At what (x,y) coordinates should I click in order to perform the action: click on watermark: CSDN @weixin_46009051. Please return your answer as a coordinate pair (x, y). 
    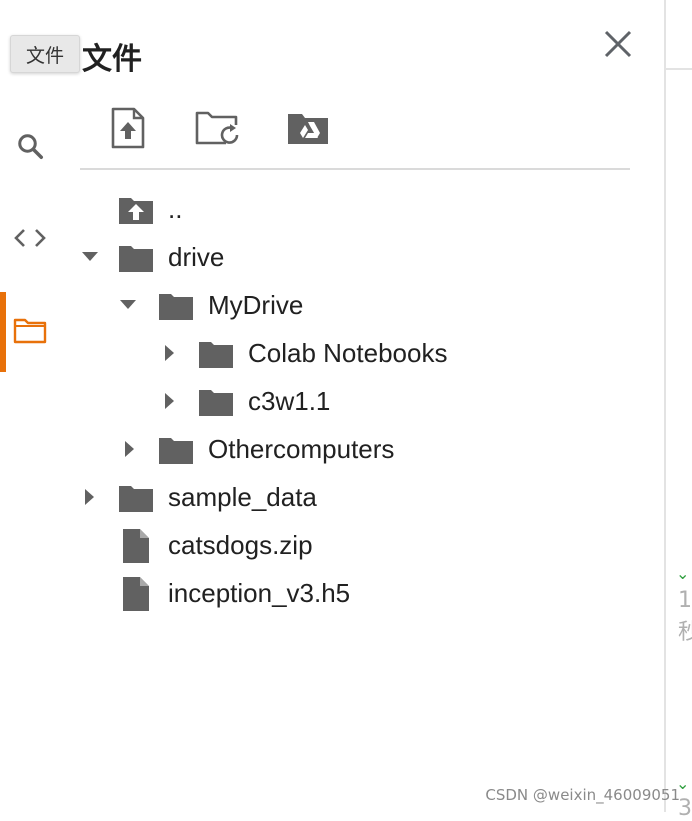
    Looking at the image, I should click on (582, 795).